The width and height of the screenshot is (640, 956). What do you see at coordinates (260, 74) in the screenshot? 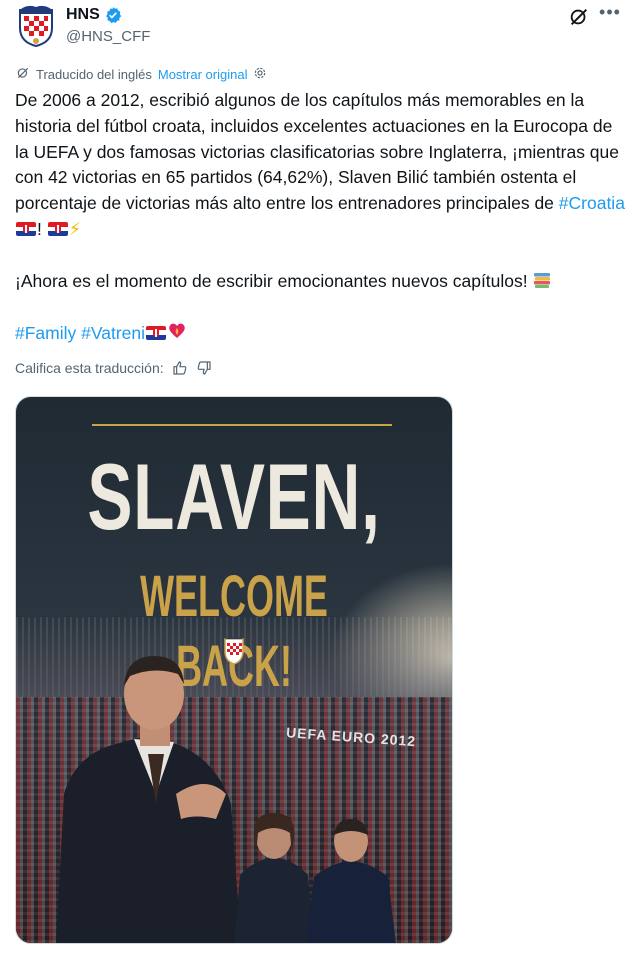
I see `settings-gear-icon` at bounding box center [260, 74].